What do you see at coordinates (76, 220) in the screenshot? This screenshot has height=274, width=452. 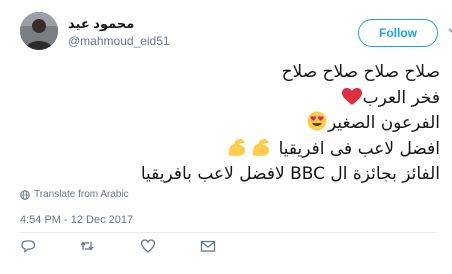 I see `tweet-timestamp: 4:54 PM - 12 Dec 2017` at bounding box center [76, 220].